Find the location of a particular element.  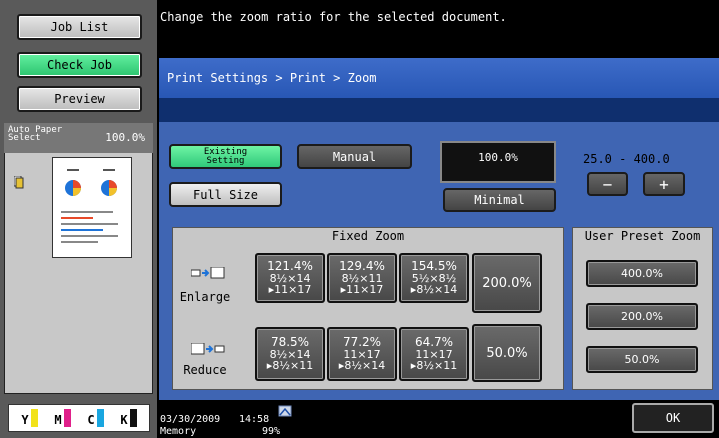

enlarge-label: Enlarge is located at coordinates (205, 297).